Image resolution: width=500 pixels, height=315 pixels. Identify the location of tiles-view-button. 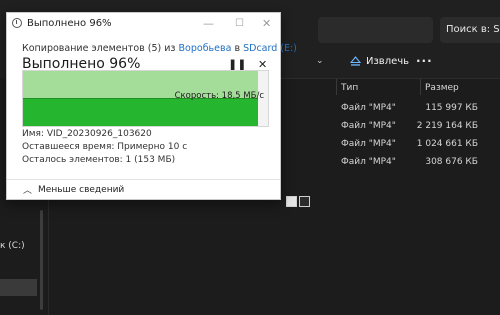
(304, 201).